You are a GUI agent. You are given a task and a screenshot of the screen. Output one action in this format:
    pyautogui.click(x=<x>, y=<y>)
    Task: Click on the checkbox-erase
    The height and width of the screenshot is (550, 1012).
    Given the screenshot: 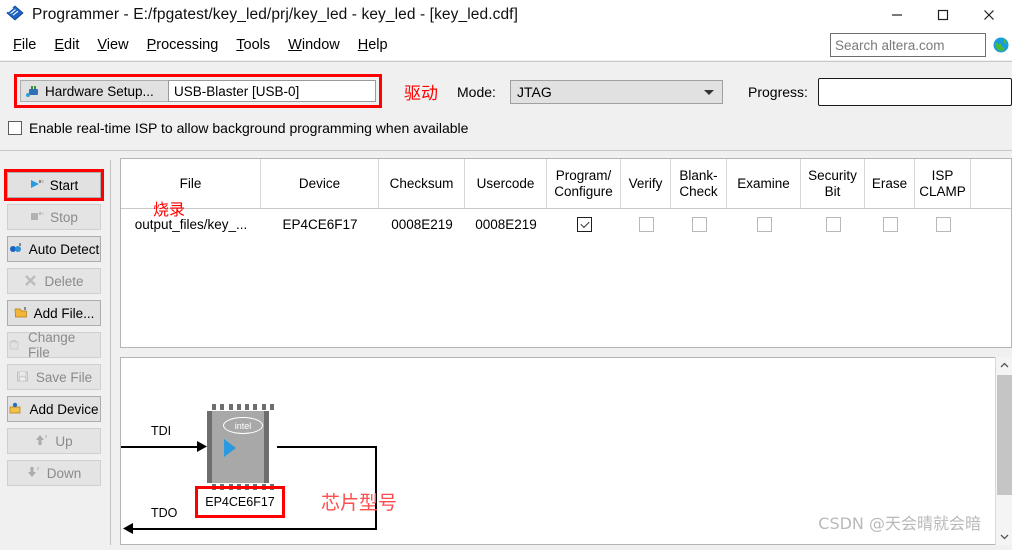 What is the action you would take?
    pyautogui.click(x=890, y=224)
    